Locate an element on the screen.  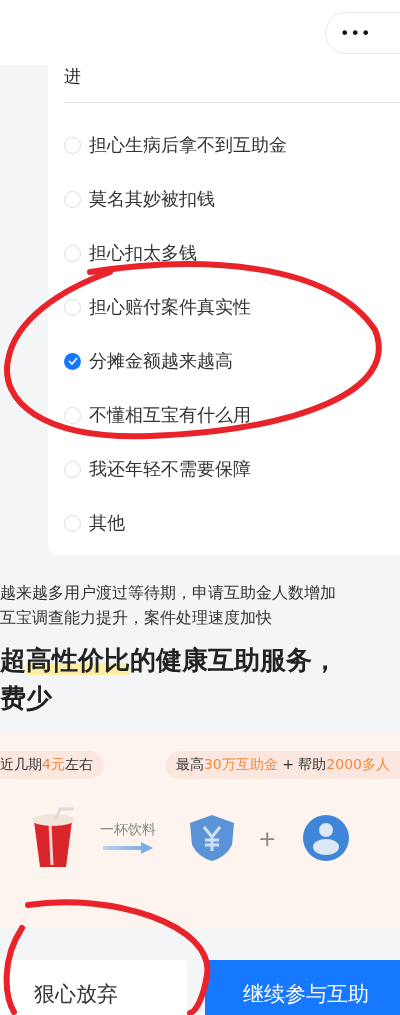
continue-button: 继续参与互助 is located at coordinates (302, 987).